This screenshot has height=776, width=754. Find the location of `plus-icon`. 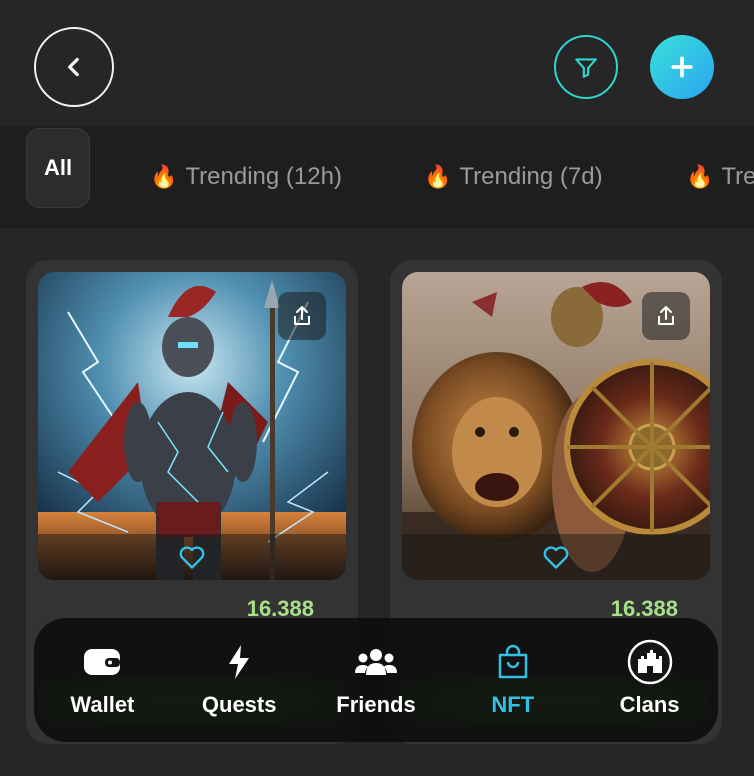

plus-icon is located at coordinates (682, 67).